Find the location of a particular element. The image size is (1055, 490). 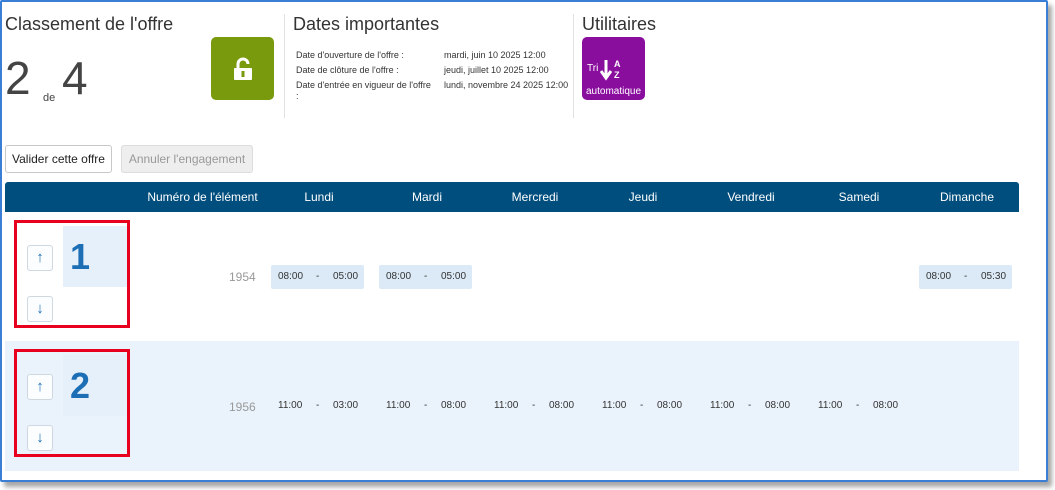

ranking-of-label: de is located at coordinates (49, 98).